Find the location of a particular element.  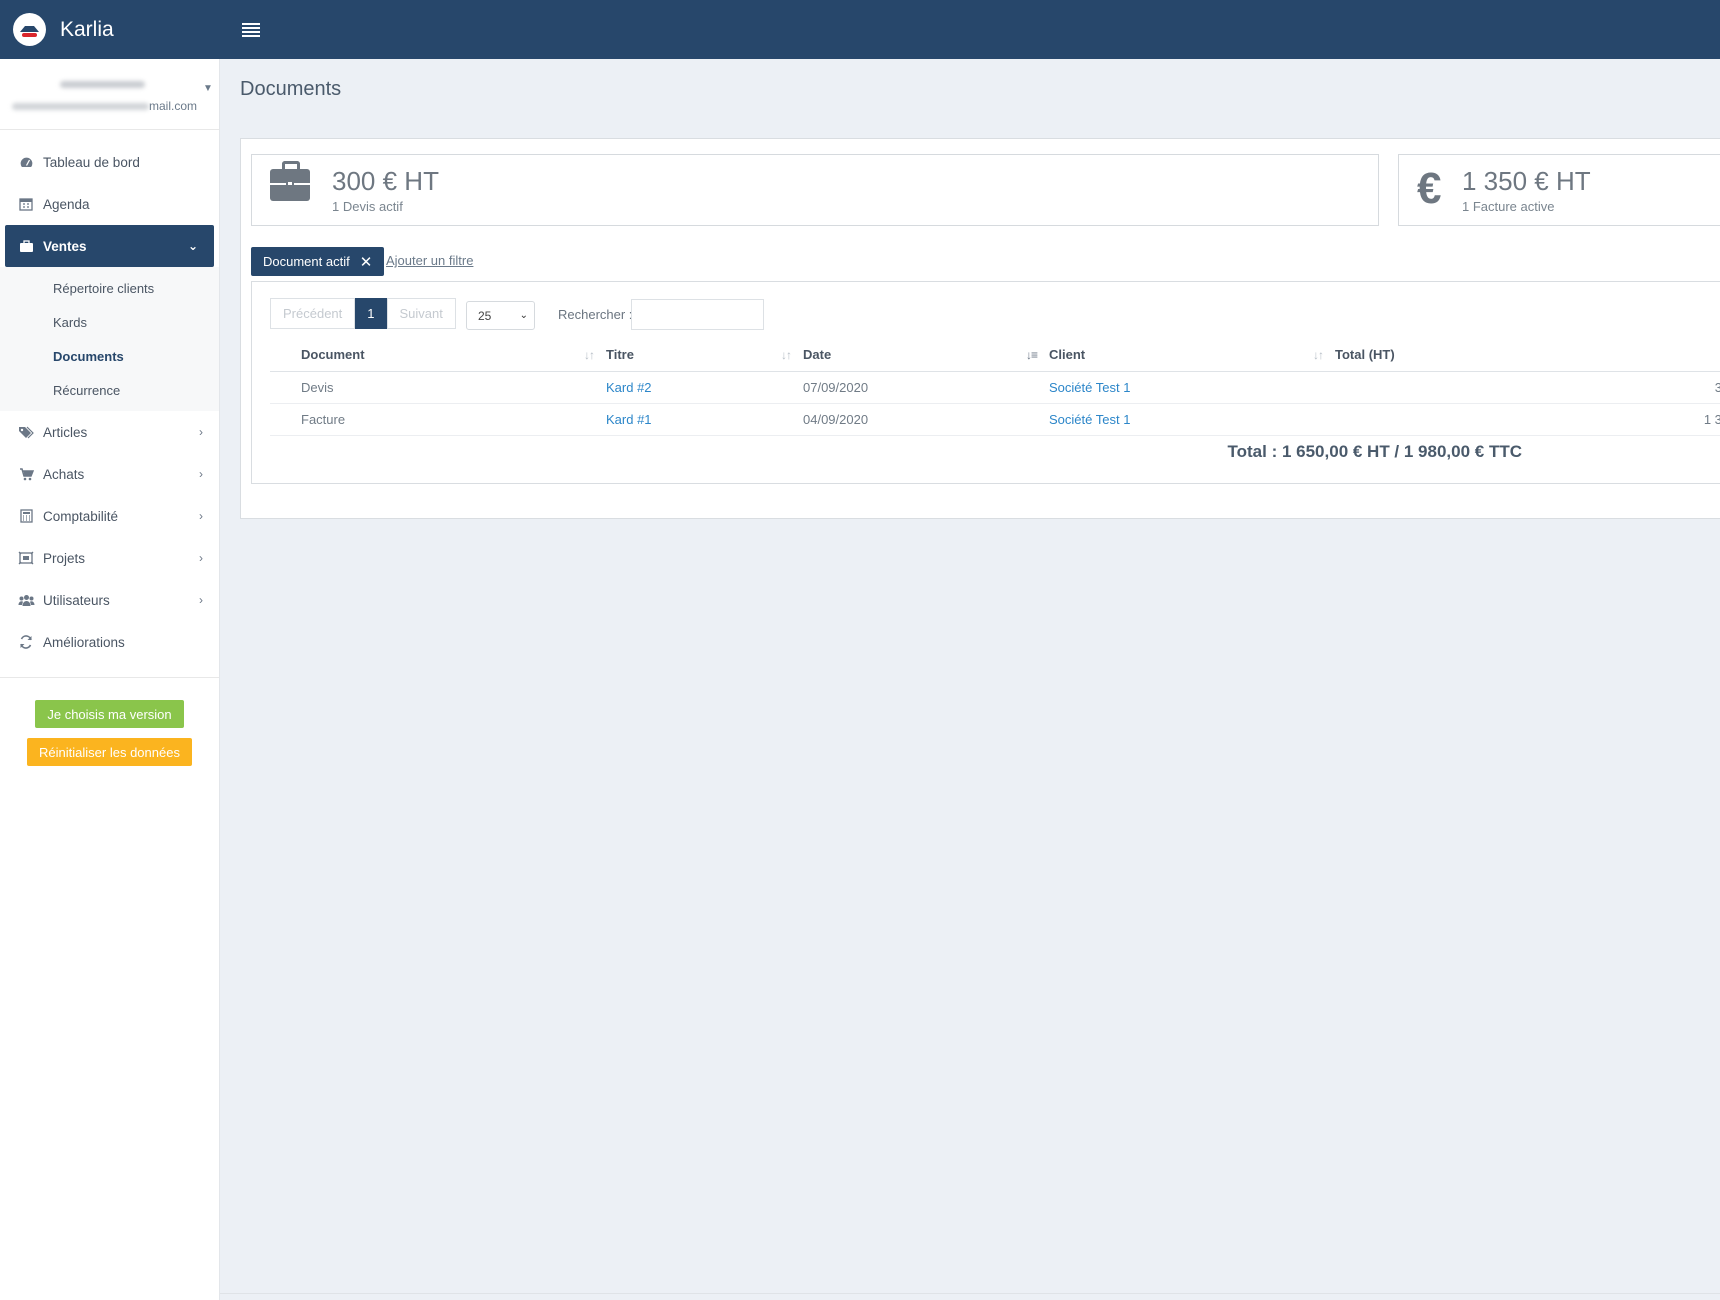

hamburger-menu-icon is located at coordinates (251, 29).